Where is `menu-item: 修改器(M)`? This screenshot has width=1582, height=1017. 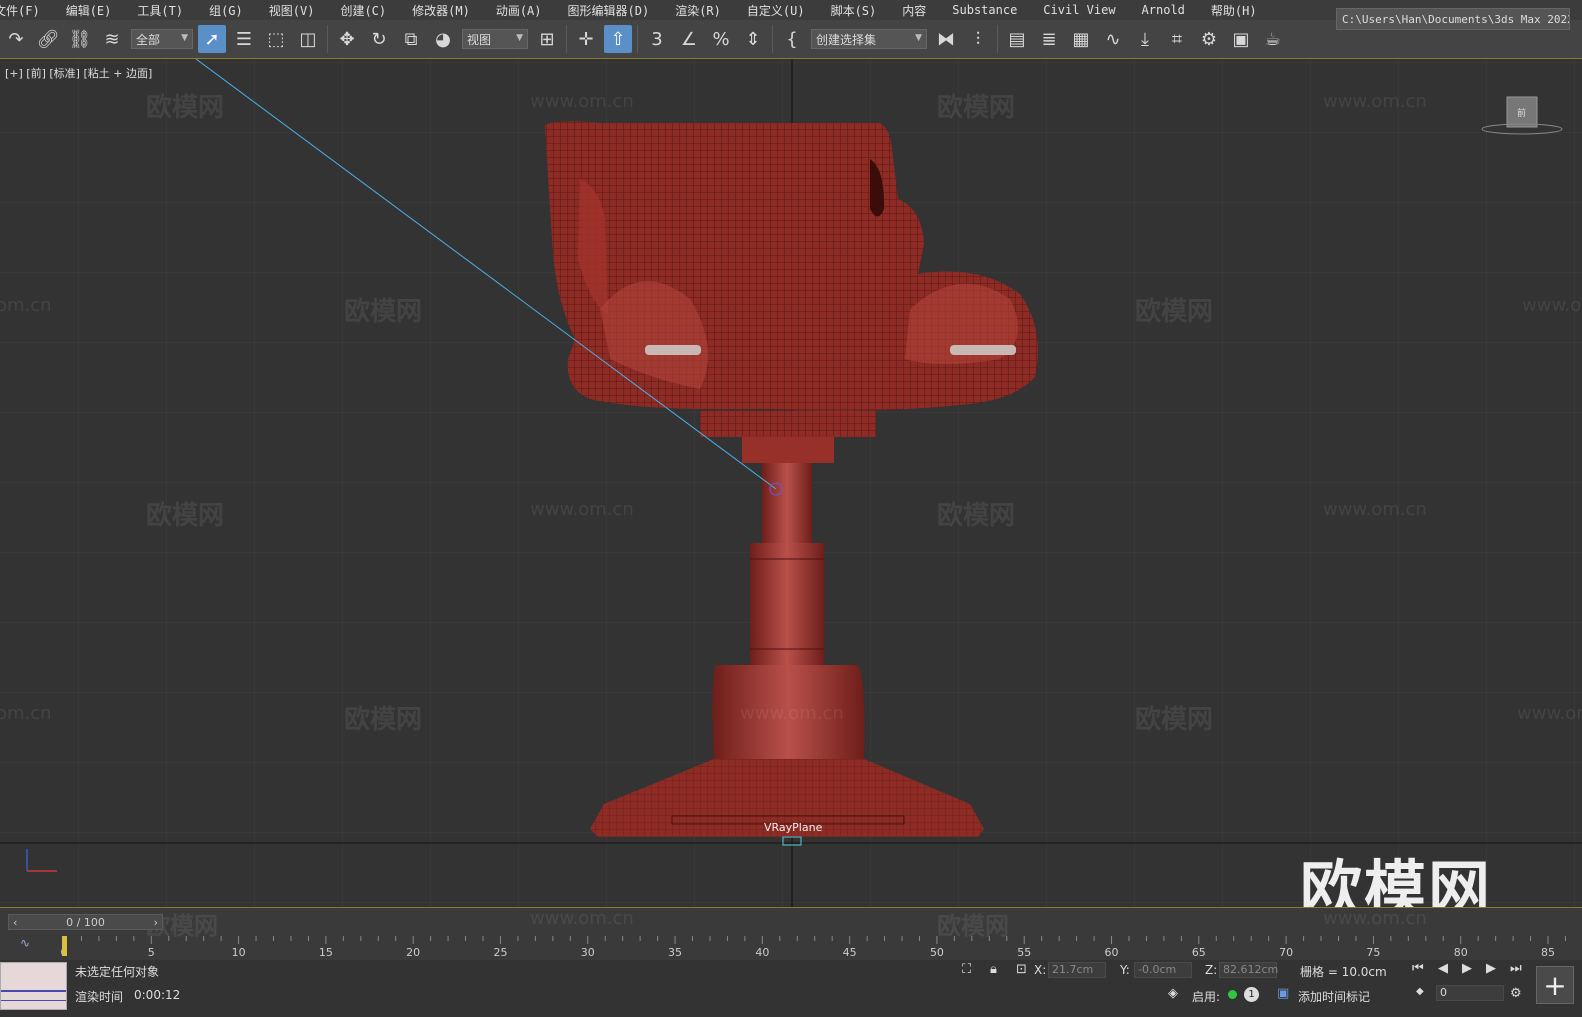 menu-item: 修改器(M) is located at coordinates (441, 10).